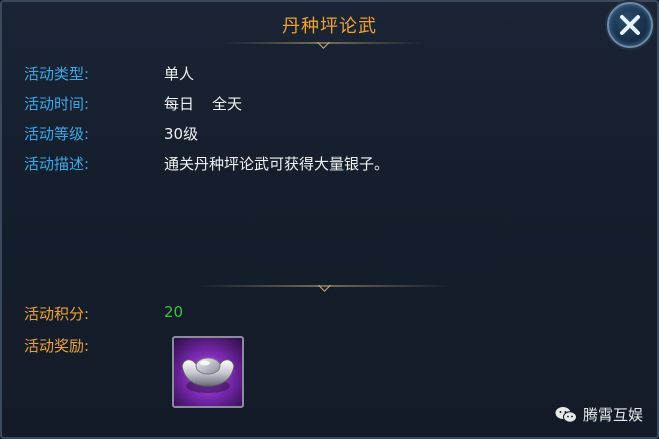 This screenshot has height=439, width=659. What do you see at coordinates (179, 104) in the screenshot?
I see `activity-time-day: 每日` at bounding box center [179, 104].